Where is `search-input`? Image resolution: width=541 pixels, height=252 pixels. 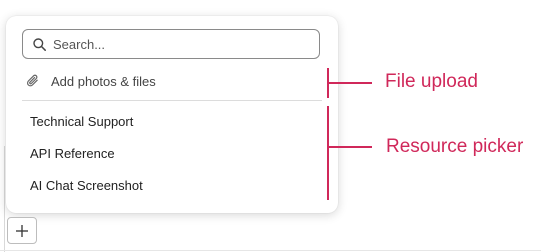 search-input is located at coordinates (173, 44).